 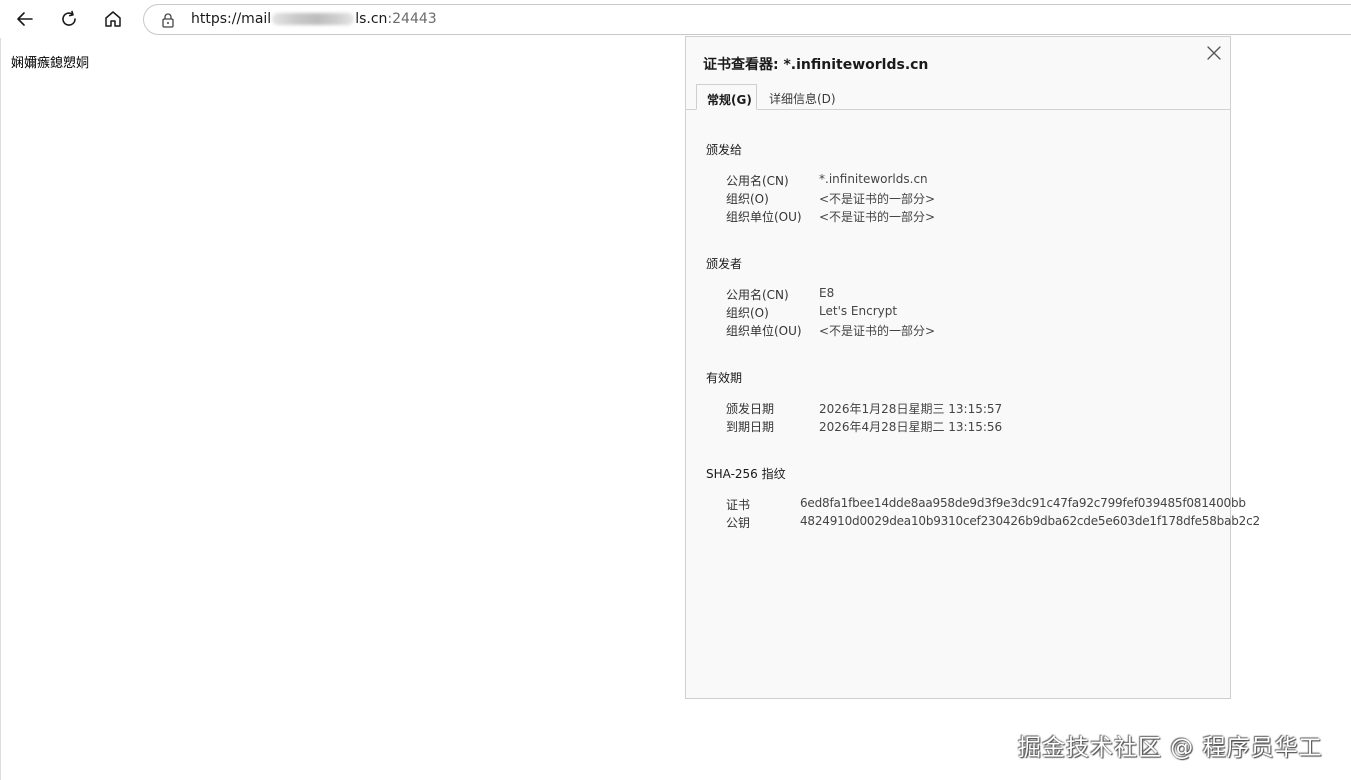 I want to click on lock-icon, so click(x=168, y=20).